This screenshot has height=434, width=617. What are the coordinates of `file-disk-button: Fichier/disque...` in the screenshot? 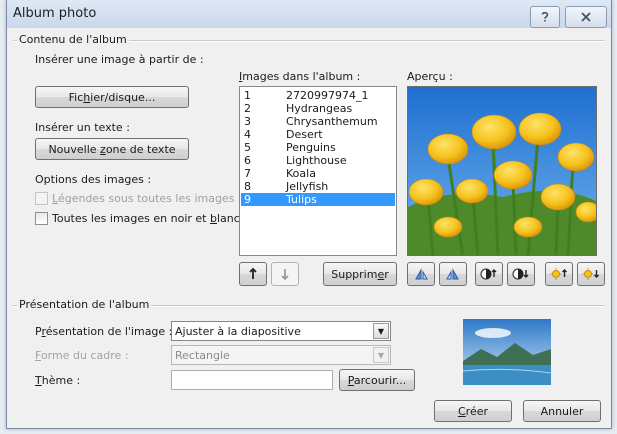 It's located at (112, 97).